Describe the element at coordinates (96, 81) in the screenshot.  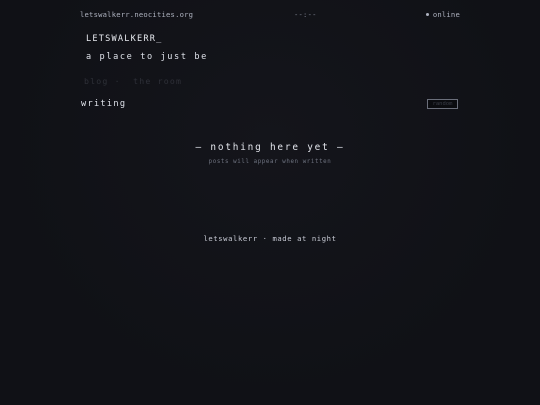
I see `nav-item-blog: blog` at that location.